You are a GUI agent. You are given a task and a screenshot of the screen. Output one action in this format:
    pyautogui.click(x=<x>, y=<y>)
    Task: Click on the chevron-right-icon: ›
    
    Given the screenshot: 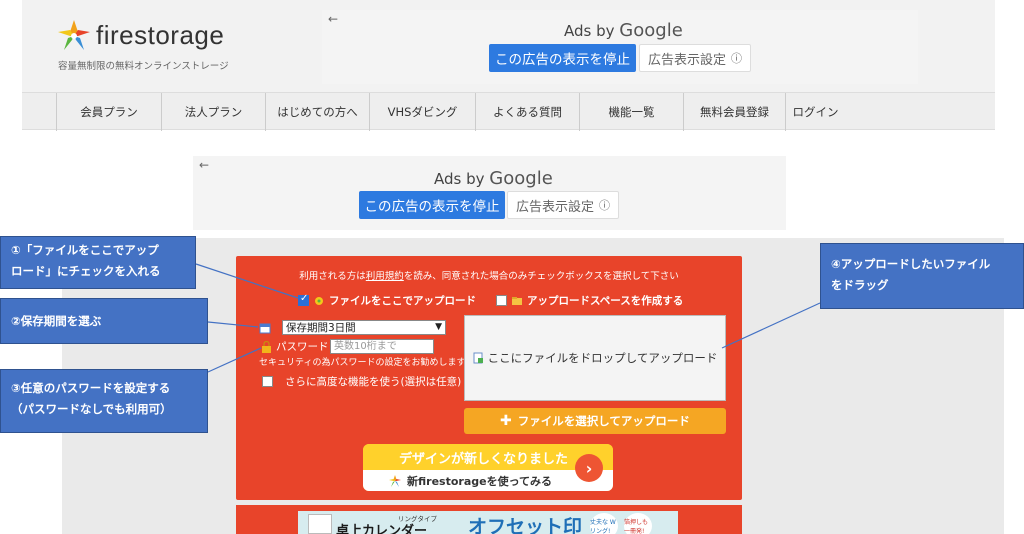 What is the action you would take?
    pyautogui.click(x=589, y=468)
    